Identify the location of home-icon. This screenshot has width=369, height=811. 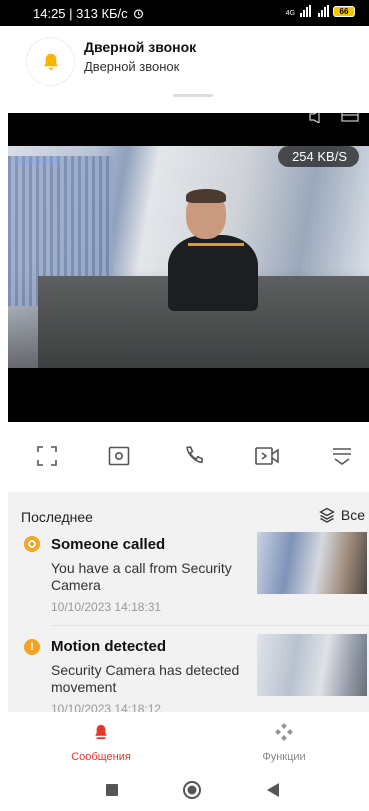
(192, 790).